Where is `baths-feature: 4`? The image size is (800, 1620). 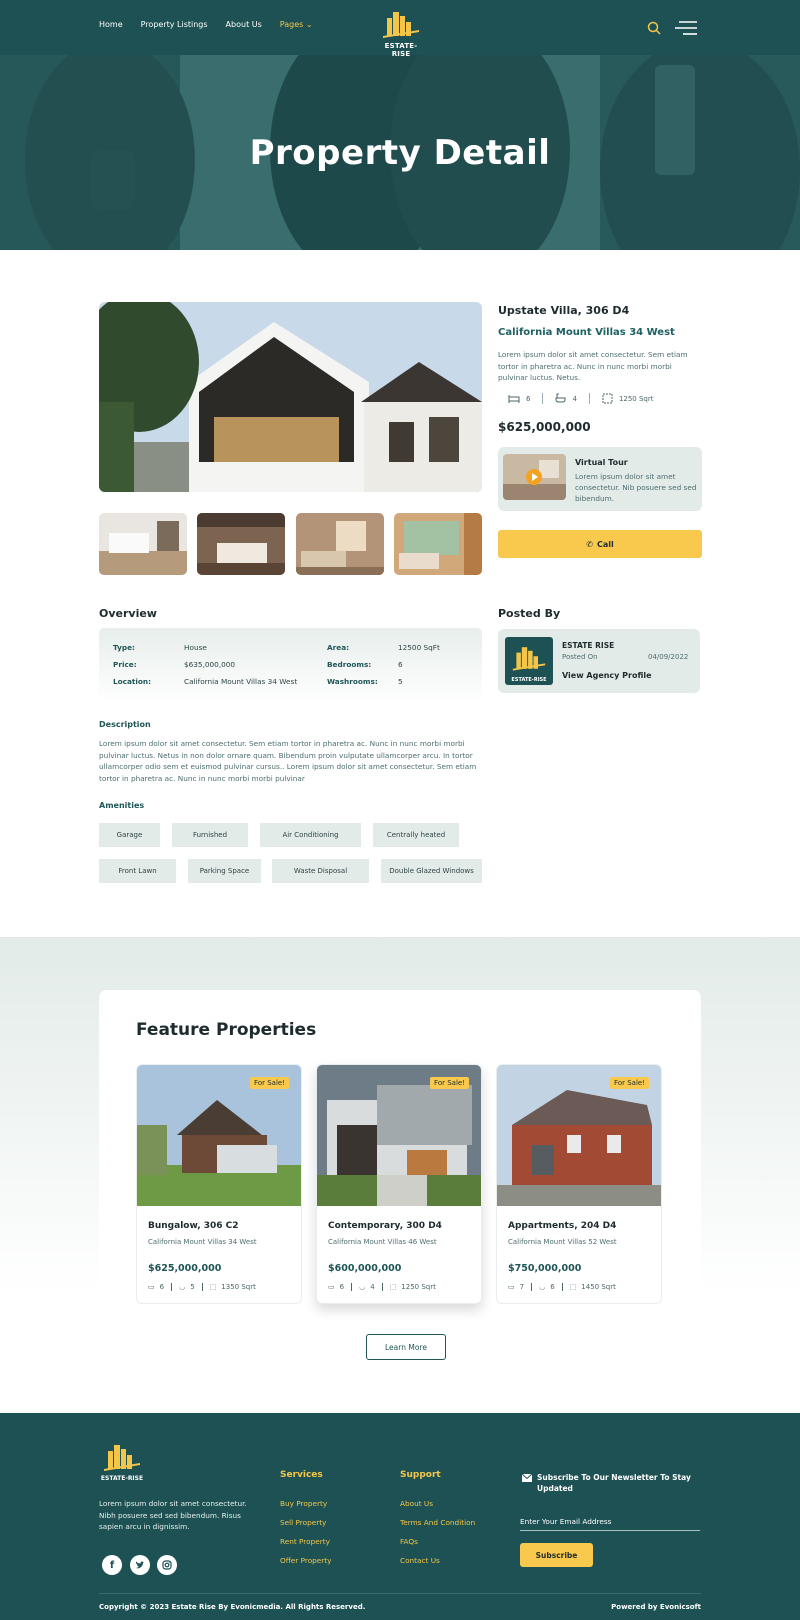 baths-feature: 4 is located at coordinates (565, 398).